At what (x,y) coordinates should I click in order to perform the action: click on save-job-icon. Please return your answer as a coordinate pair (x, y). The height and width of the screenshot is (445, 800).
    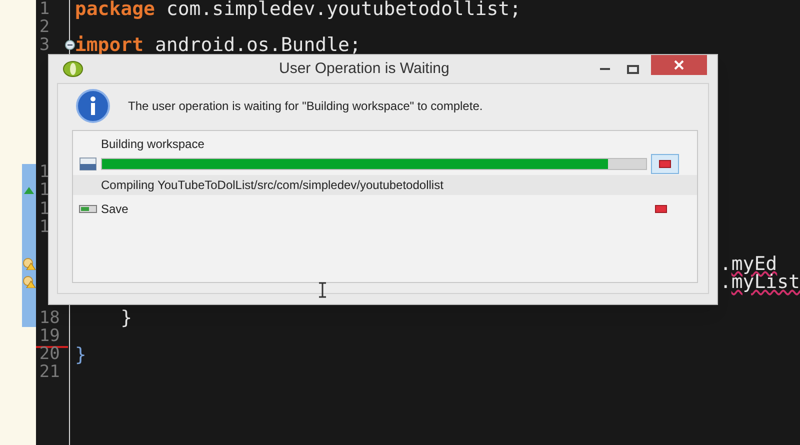
    Looking at the image, I should click on (88, 209).